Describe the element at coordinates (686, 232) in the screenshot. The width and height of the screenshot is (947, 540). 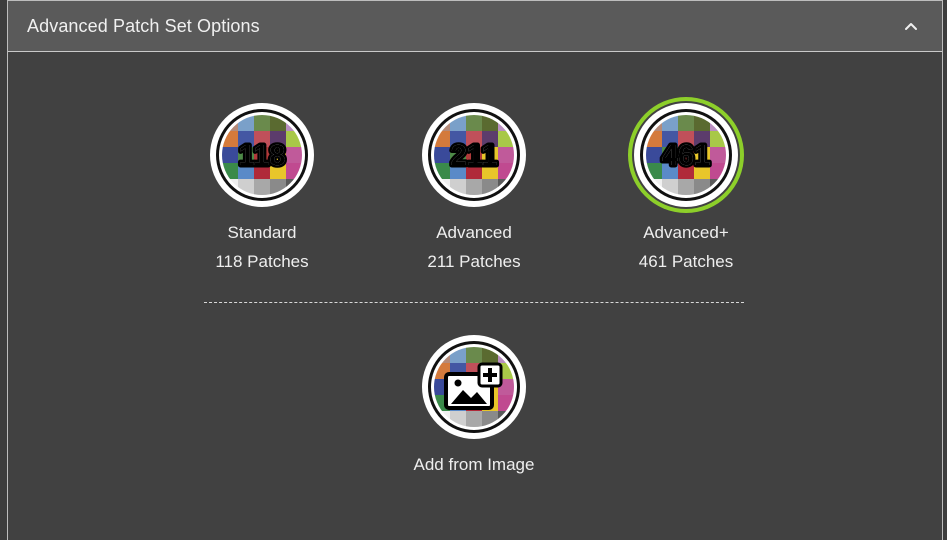
I see `option-name: Advanced+` at that location.